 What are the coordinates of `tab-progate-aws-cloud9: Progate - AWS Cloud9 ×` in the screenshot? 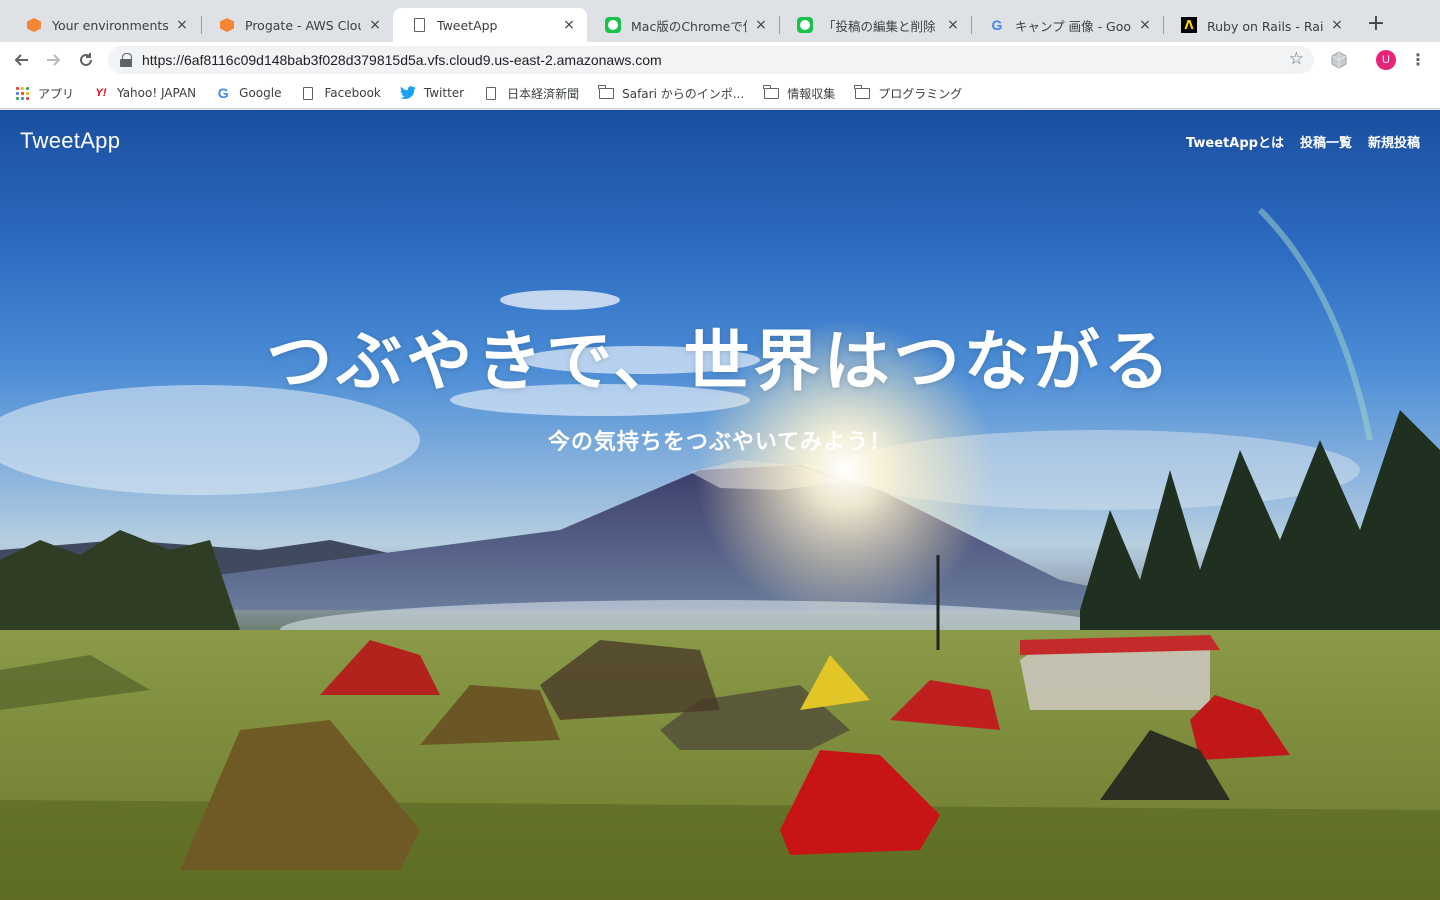 It's located at (297, 25).